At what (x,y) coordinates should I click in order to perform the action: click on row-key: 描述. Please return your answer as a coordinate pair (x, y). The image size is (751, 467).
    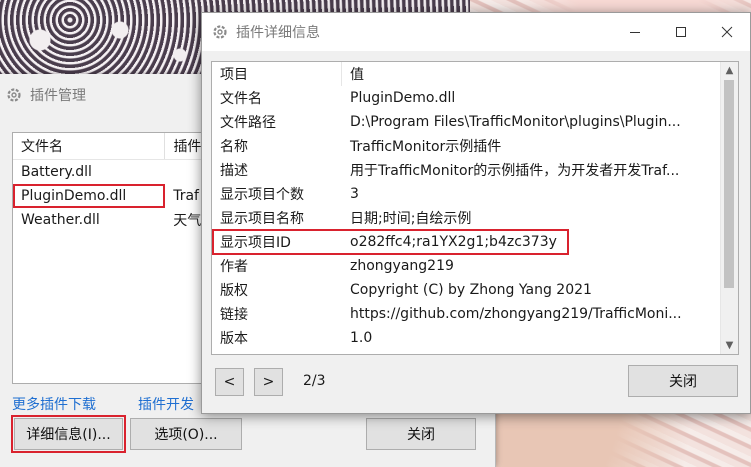
    Looking at the image, I should click on (234, 171).